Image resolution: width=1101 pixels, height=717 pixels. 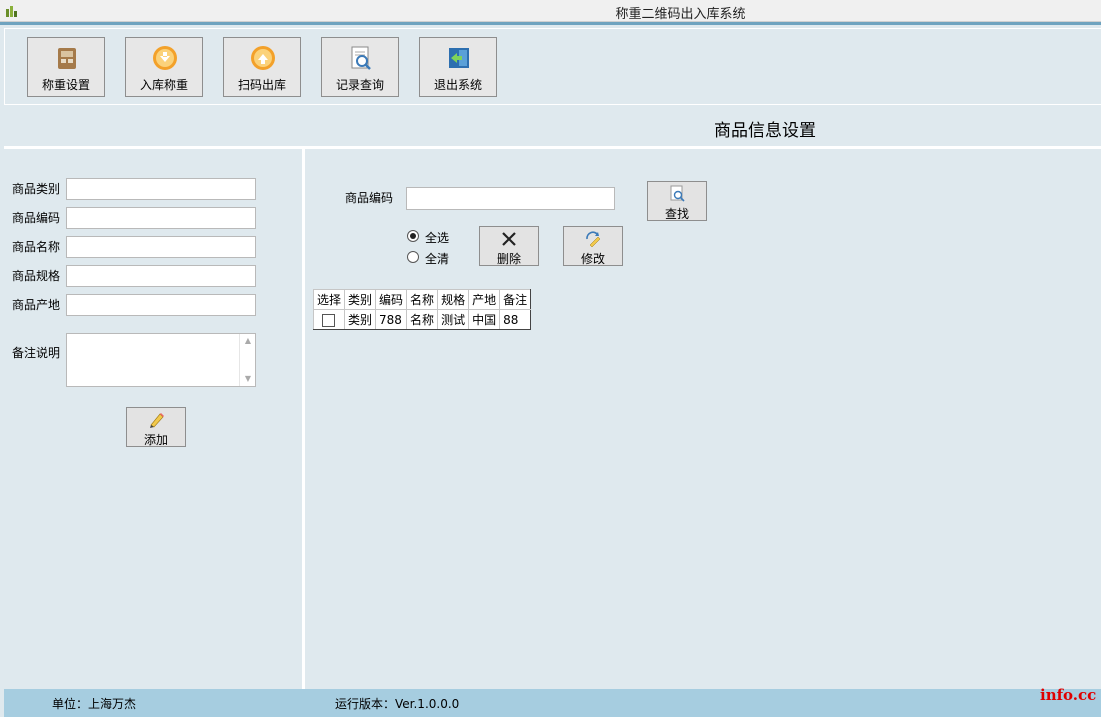 I want to click on spec-label: 商品规格, so click(x=36, y=276).